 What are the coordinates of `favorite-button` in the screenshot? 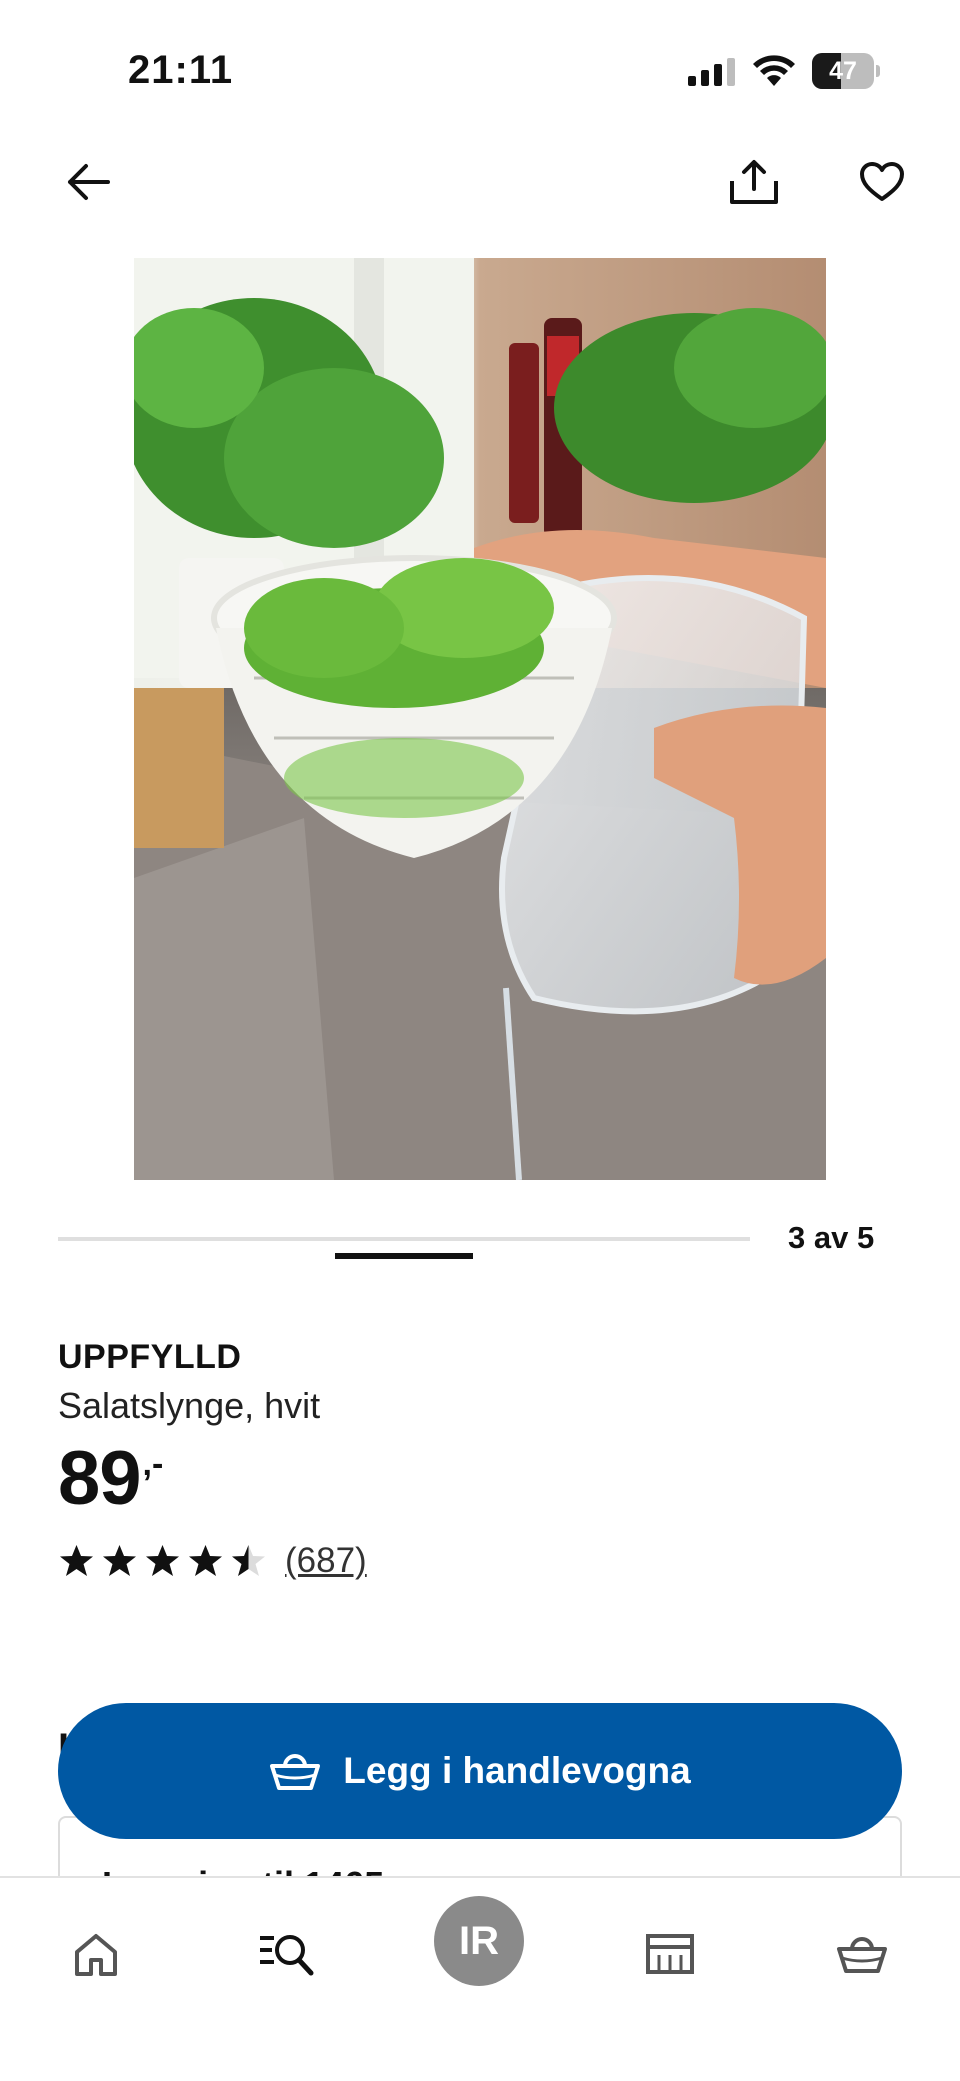 It's located at (882, 182).